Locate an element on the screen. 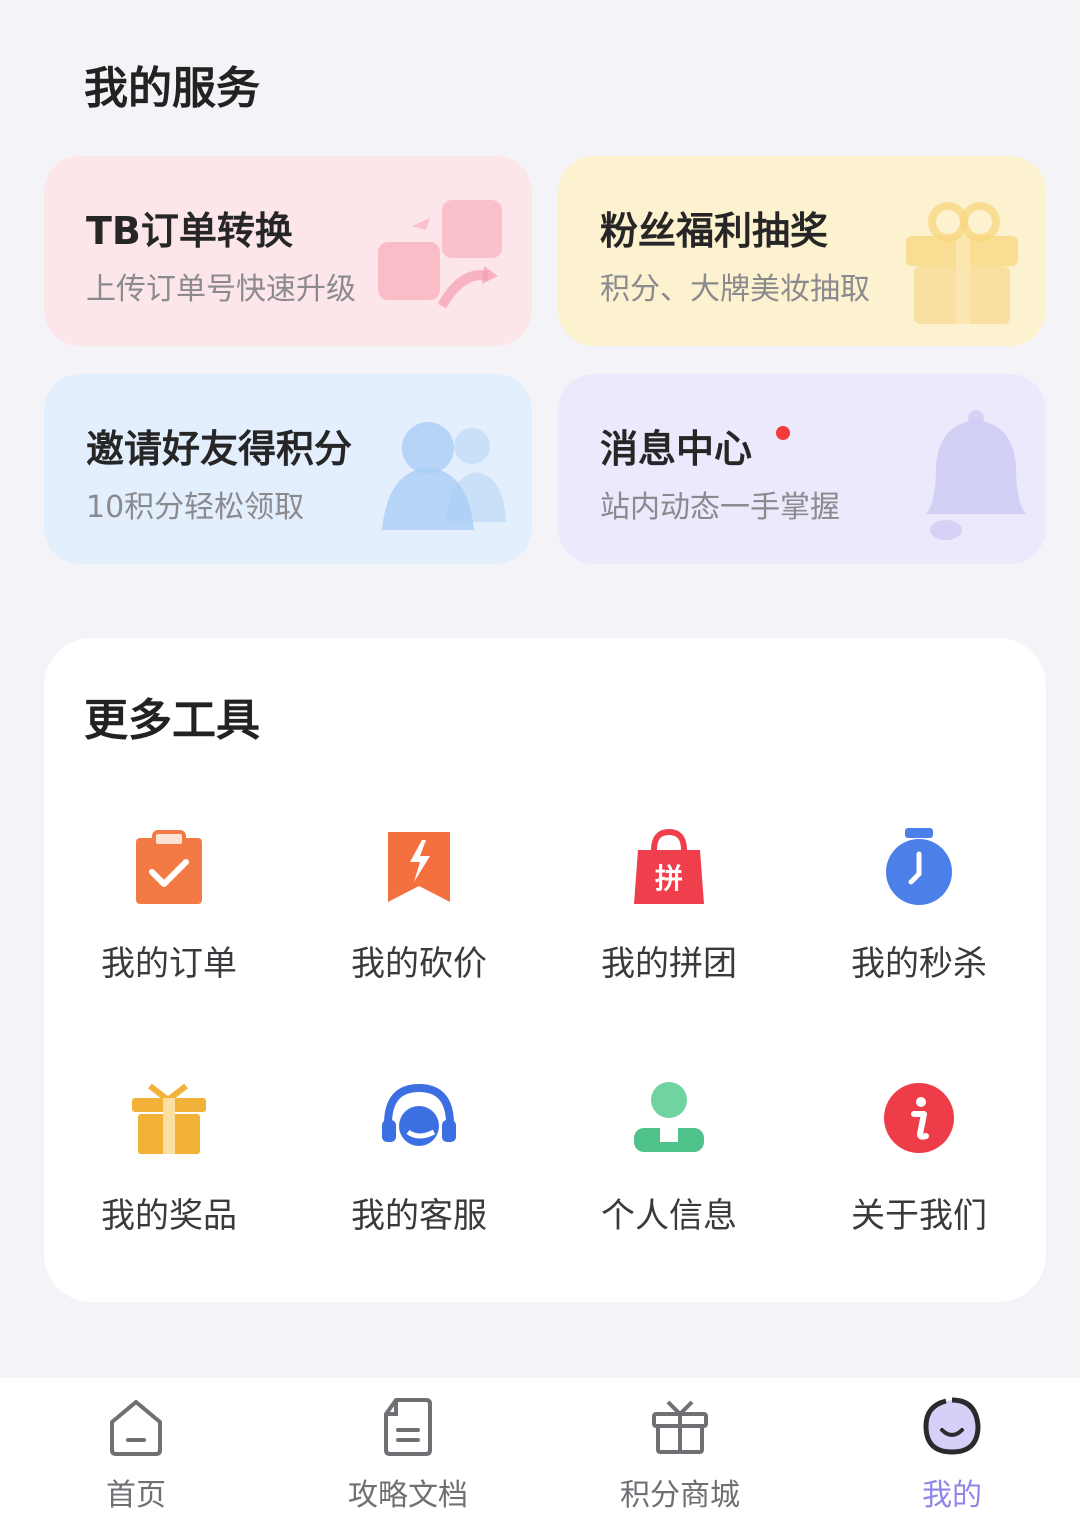 The height and width of the screenshot is (1524, 1080). tool-label: 我的拼团 is located at coordinates (669, 964).